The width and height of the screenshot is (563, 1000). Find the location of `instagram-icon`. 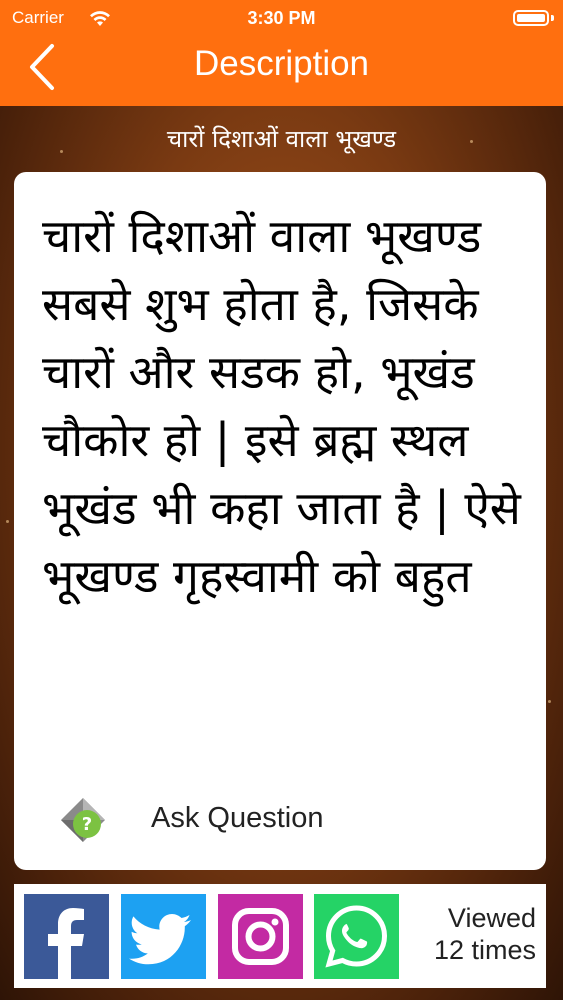

instagram-icon is located at coordinates (260, 936).